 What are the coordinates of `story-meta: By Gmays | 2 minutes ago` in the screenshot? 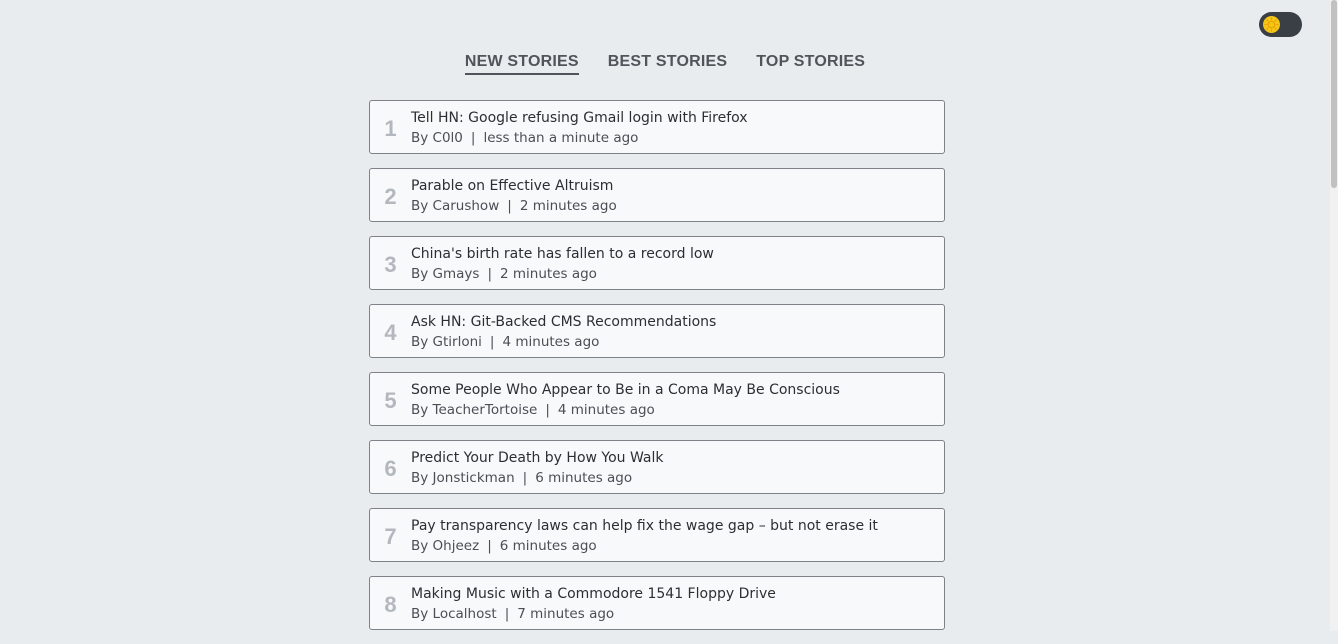 It's located at (504, 274).